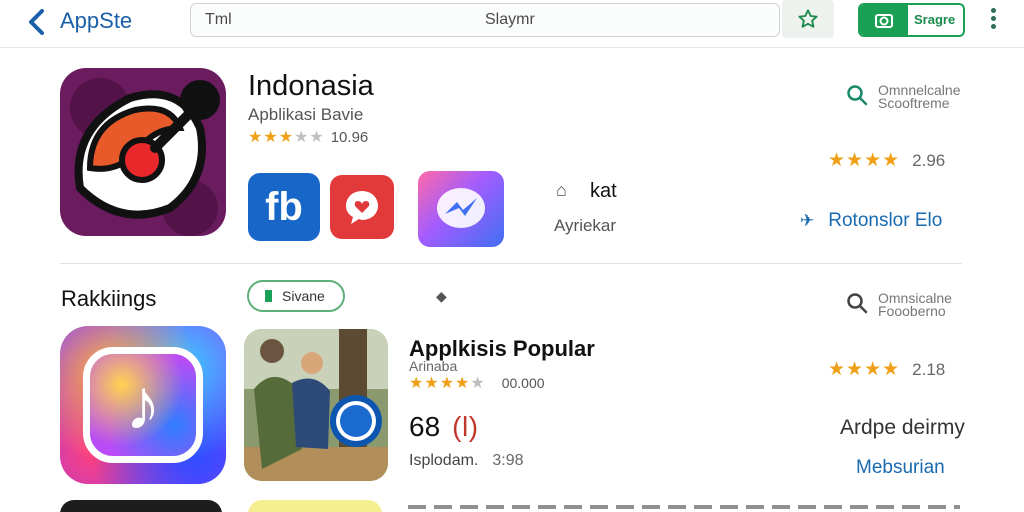 The image size is (1024, 512). I want to click on rating-value: 10.96, so click(349, 137).